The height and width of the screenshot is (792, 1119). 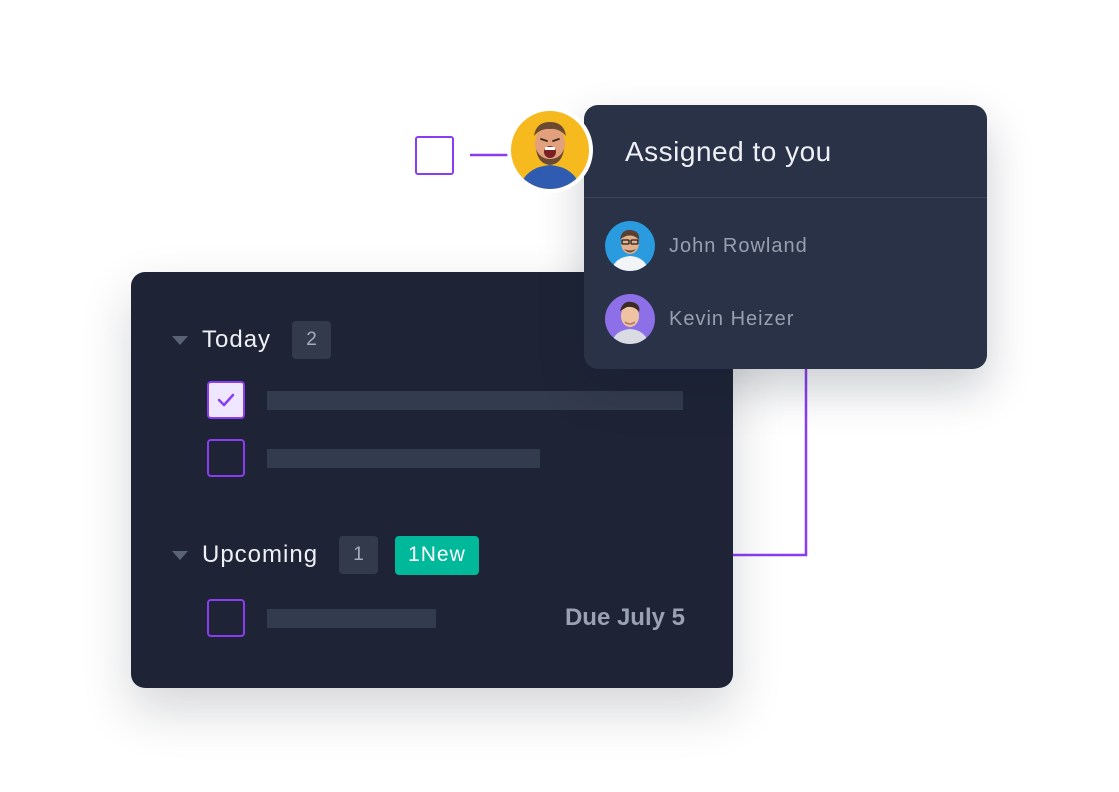 I want to click on checkmark-icon, so click(x=226, y=400).